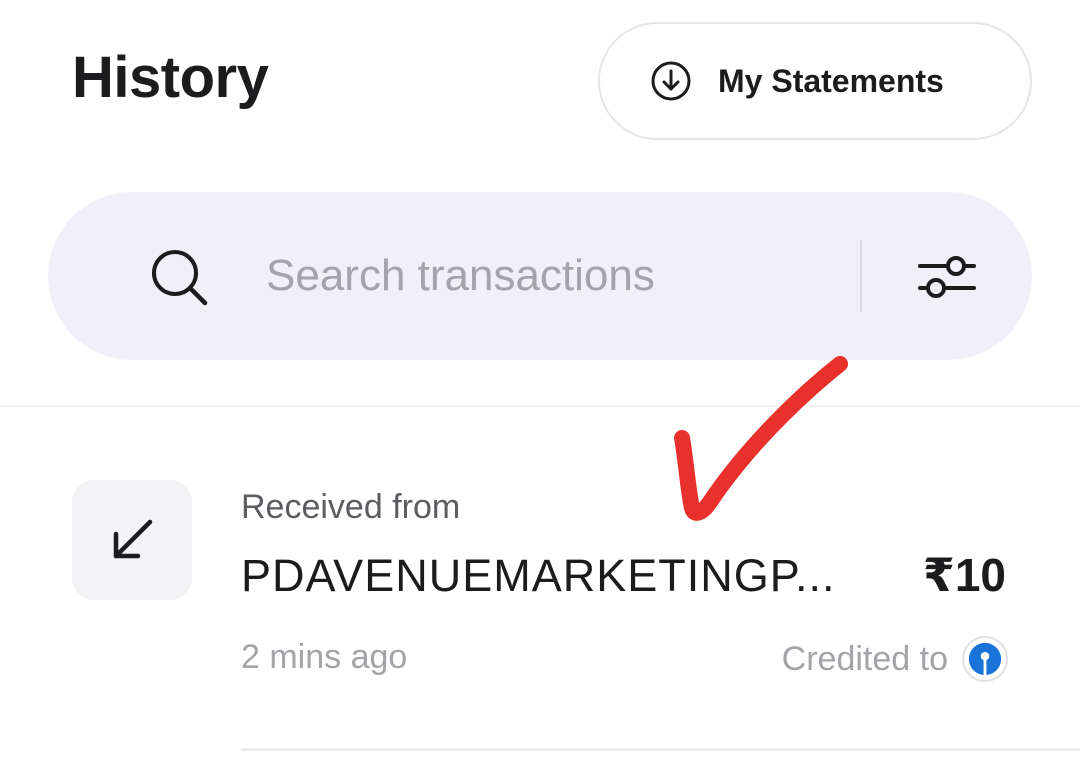  I want to click on credited-to-label: Credited to, so click(864, 658).